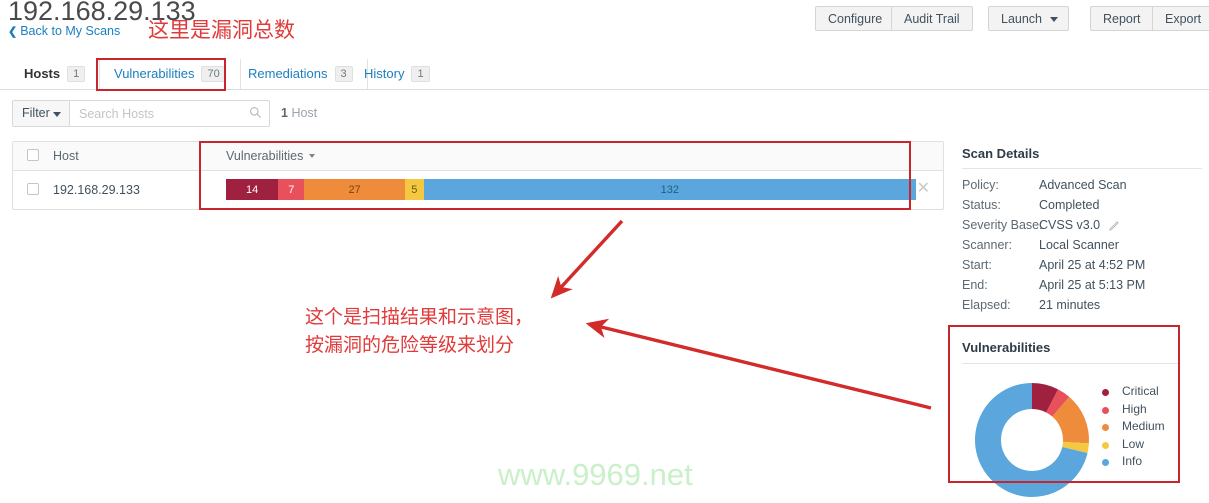 This screenshot has height=503, width=1209. What do you see at coordinates (42, 73) in the screenshot?
I see `tab-hosts-label: Hosts` at bounding box center [42, 73].